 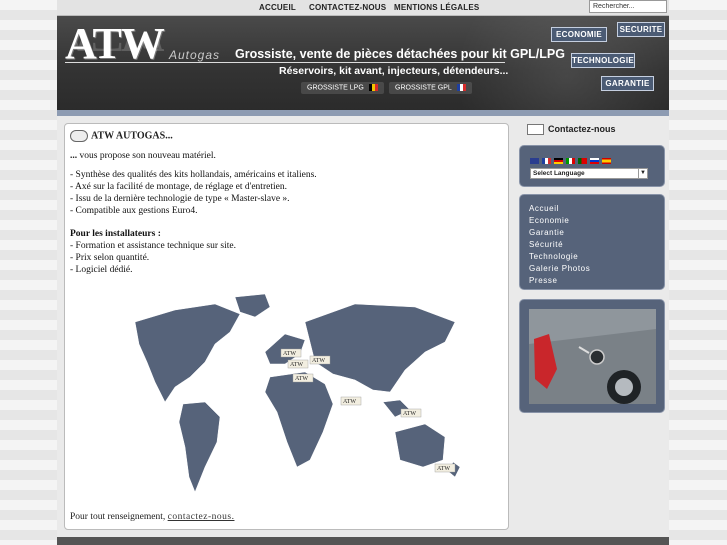 What do you see at coordinates (559, 173) in the screenshot?
I see `language-select-value: Select Language` at bounding box center [559, 173].